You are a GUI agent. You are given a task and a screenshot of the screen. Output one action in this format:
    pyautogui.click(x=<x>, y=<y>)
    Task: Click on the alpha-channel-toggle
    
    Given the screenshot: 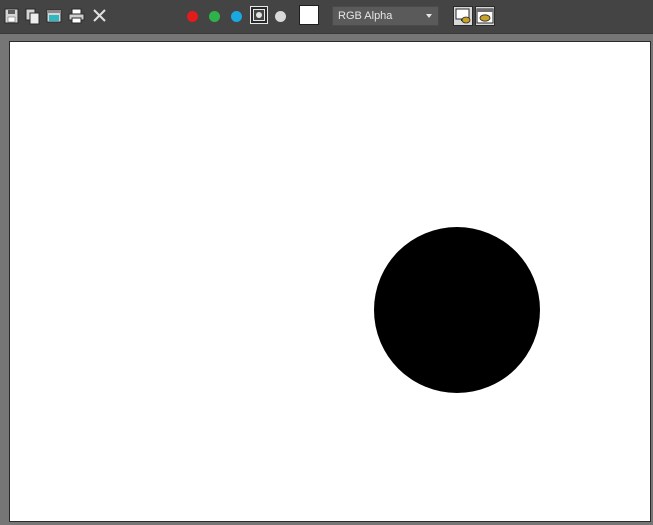 What is the action you would take?
    pyautogui.click(x=259, y=15)
    